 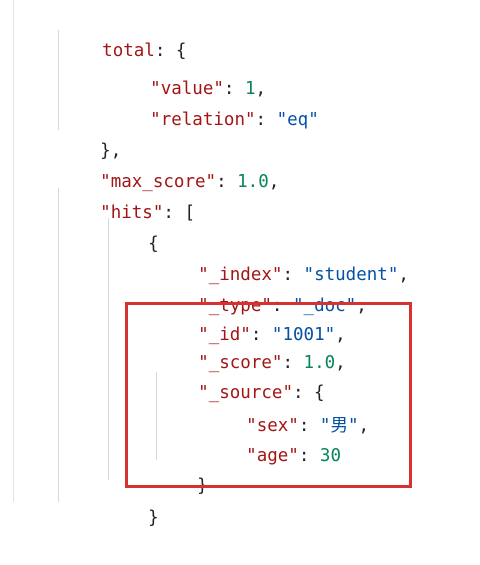 I want to click on code-line-index: "_index": "student",, so click(x=303, y=275).